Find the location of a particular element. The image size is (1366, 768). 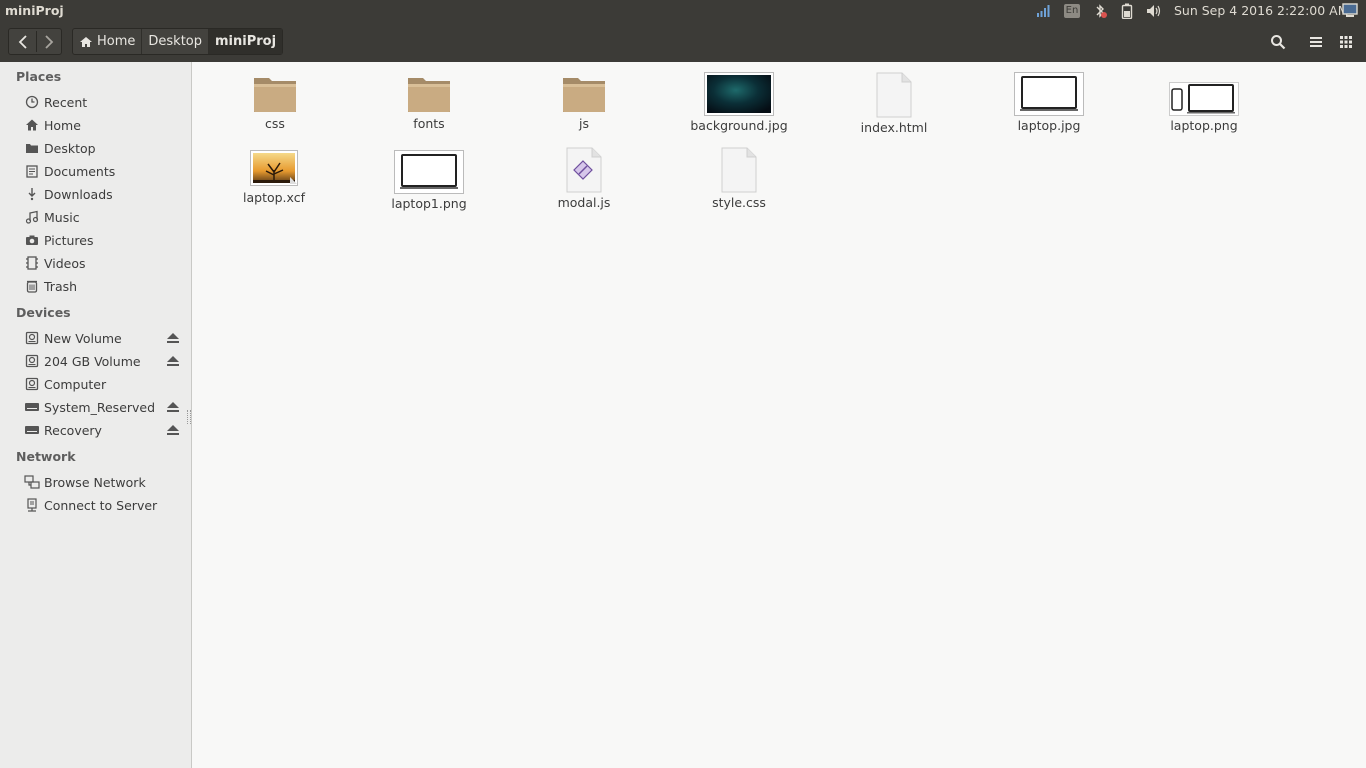

grid-view-button is located at coordinates (1346, 41).